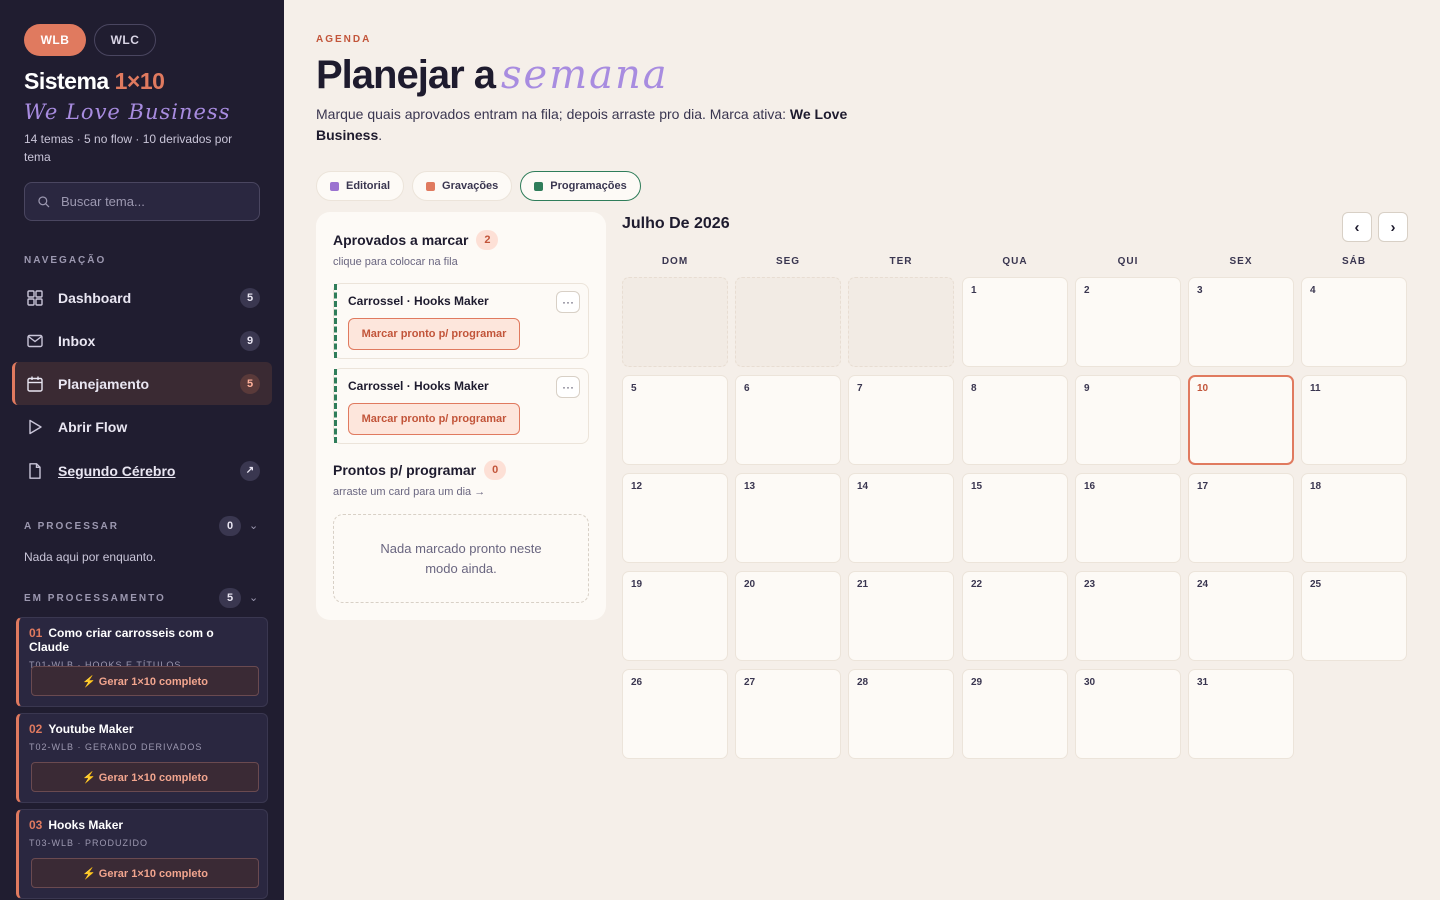 The height and width of the screenshot is (900, 1440). Describe the element at coordinates (93, 426) in the screenshot. I see `nav-item-label: Abrir Flow` at that location.